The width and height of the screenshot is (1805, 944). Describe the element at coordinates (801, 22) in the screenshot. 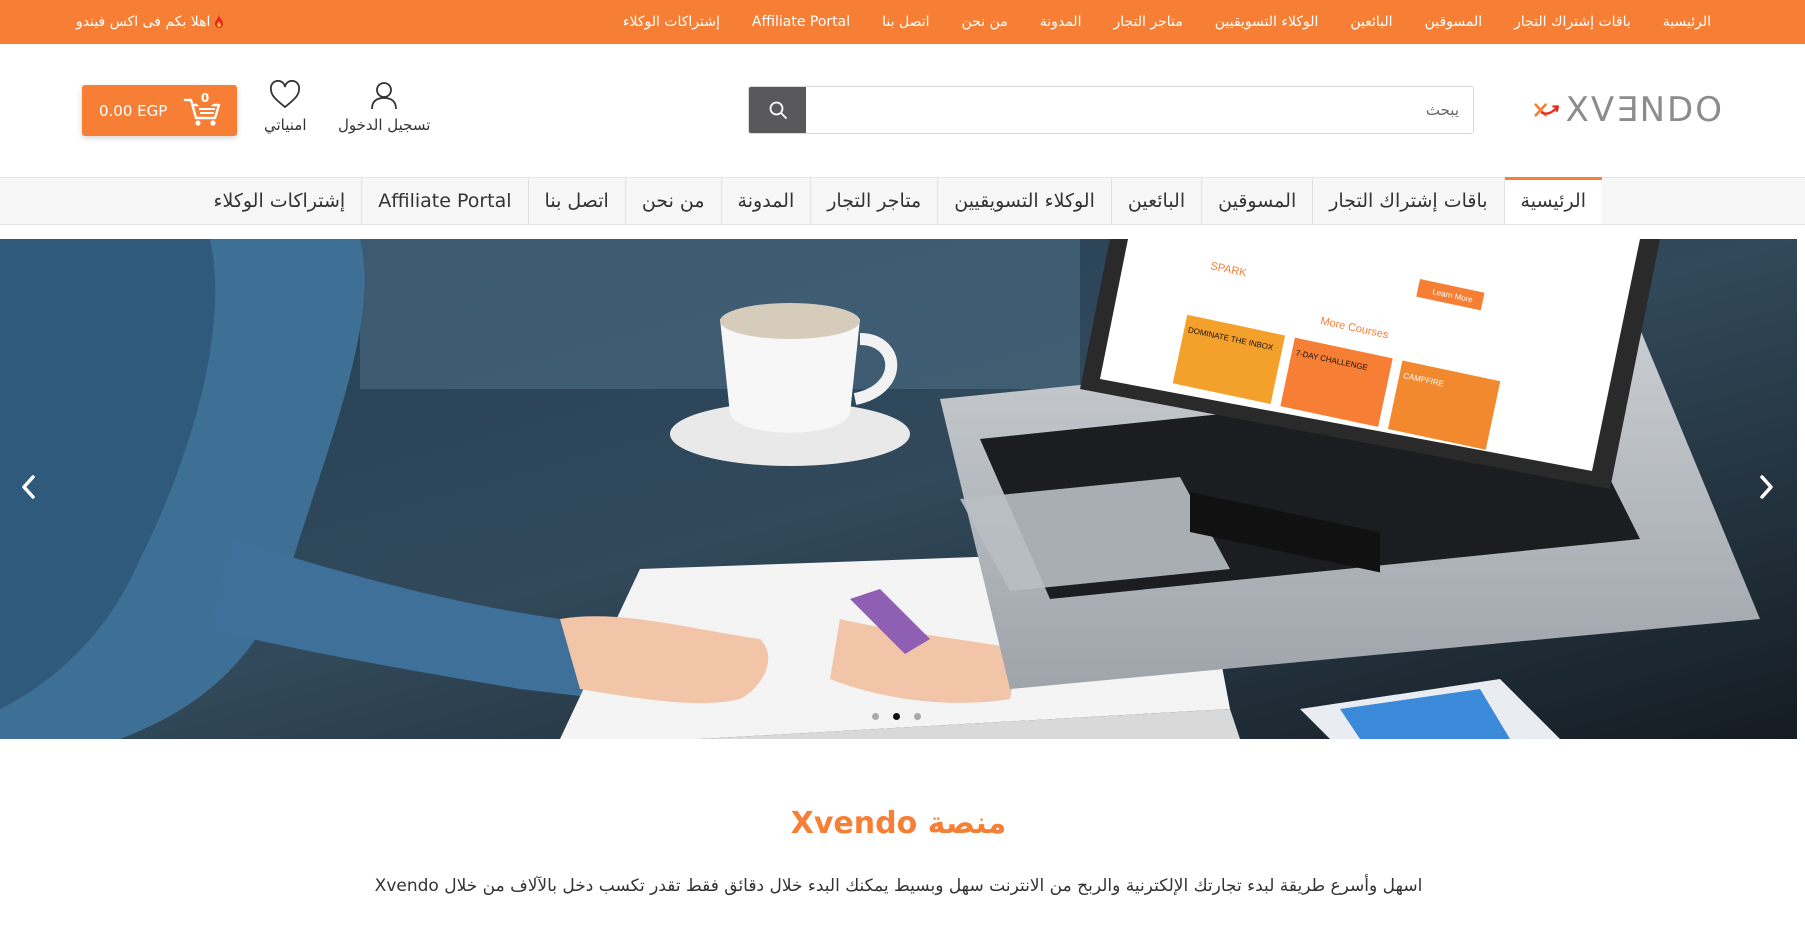

I see `top-nav-affiliate-portal: Affiliate Portal` at that location.